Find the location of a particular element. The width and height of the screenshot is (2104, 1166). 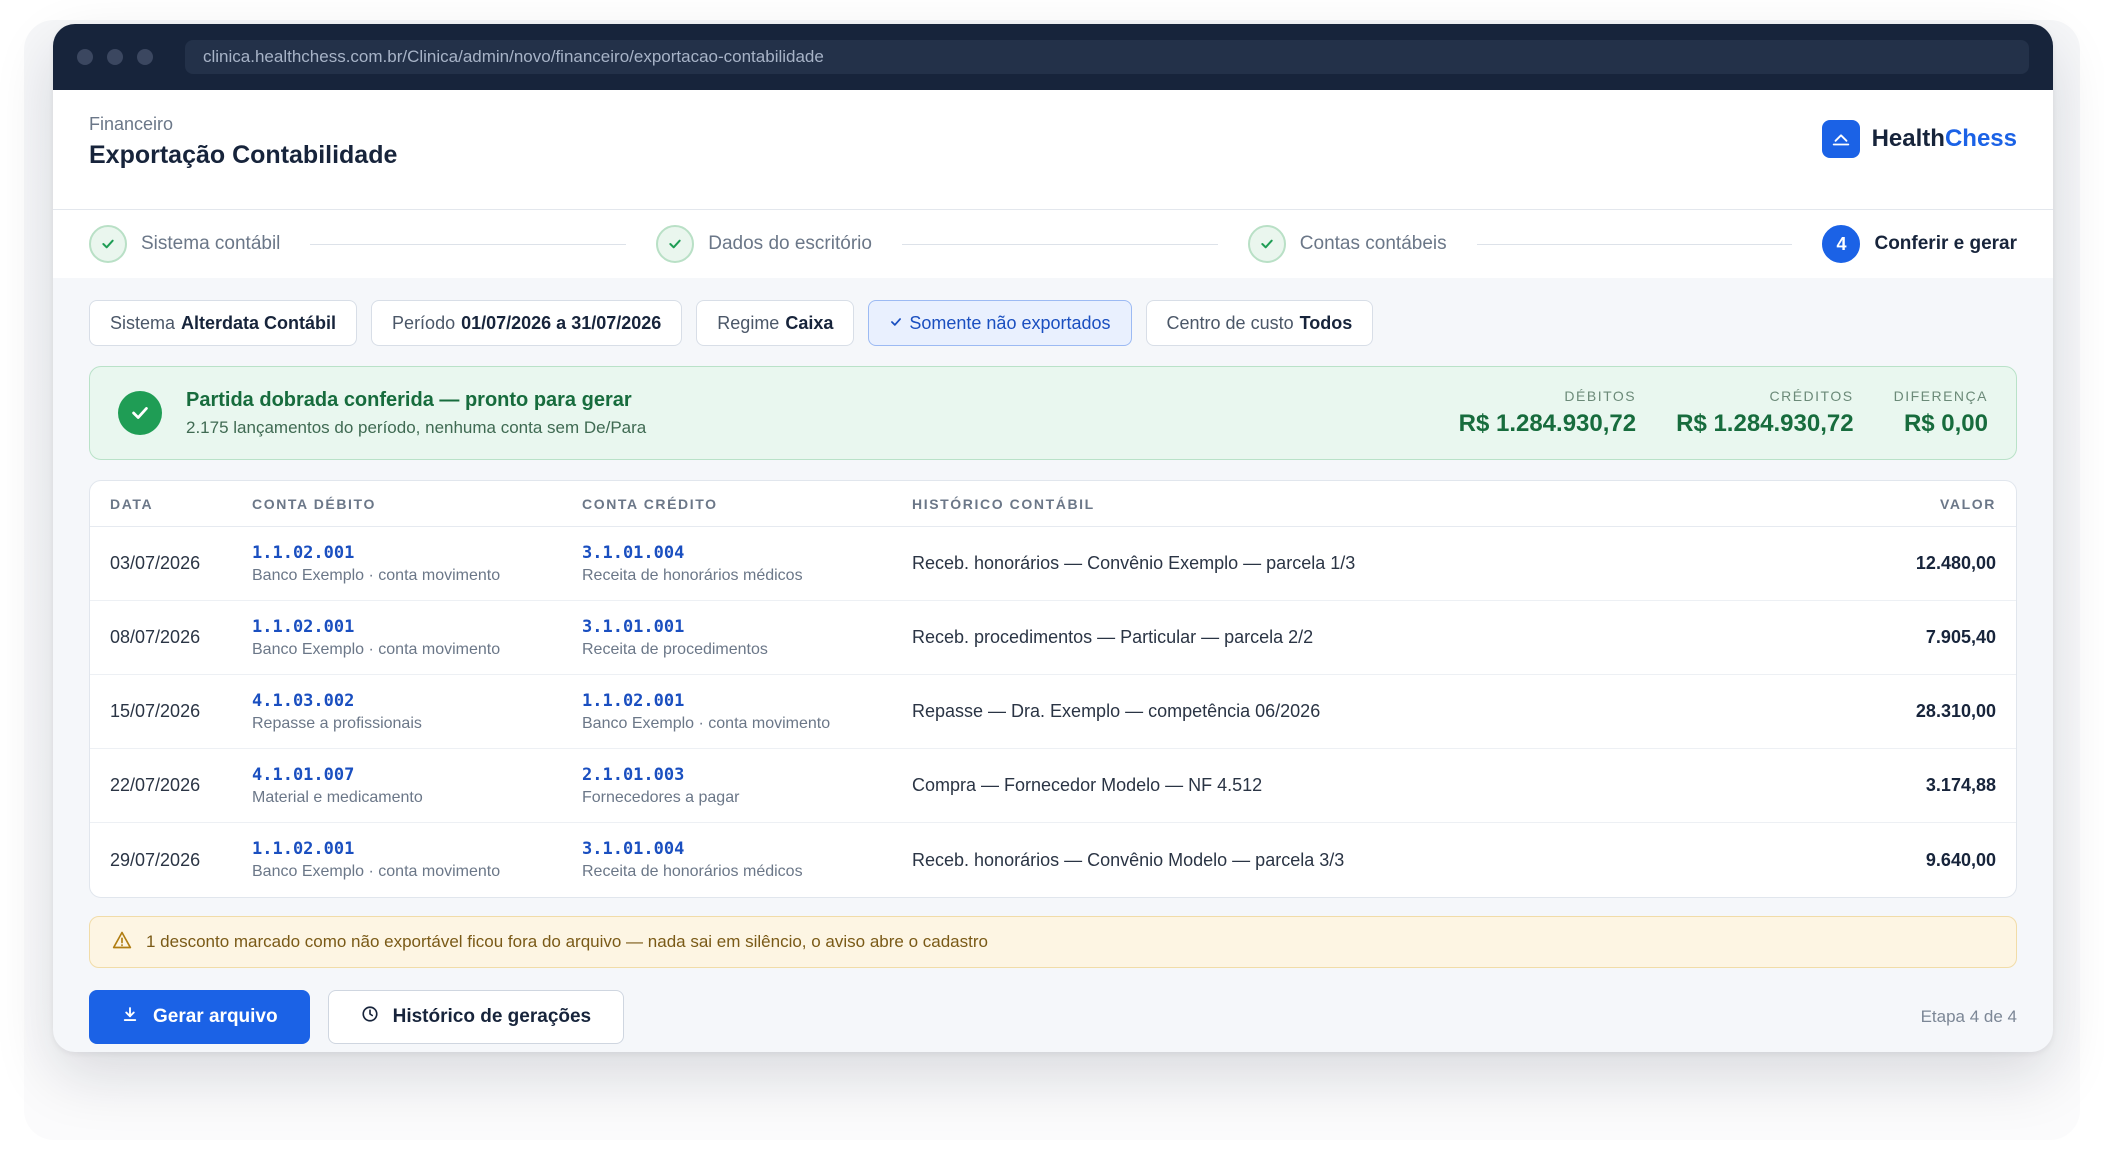

account-name: Material e medicamento is located at coordinates (337, 797).